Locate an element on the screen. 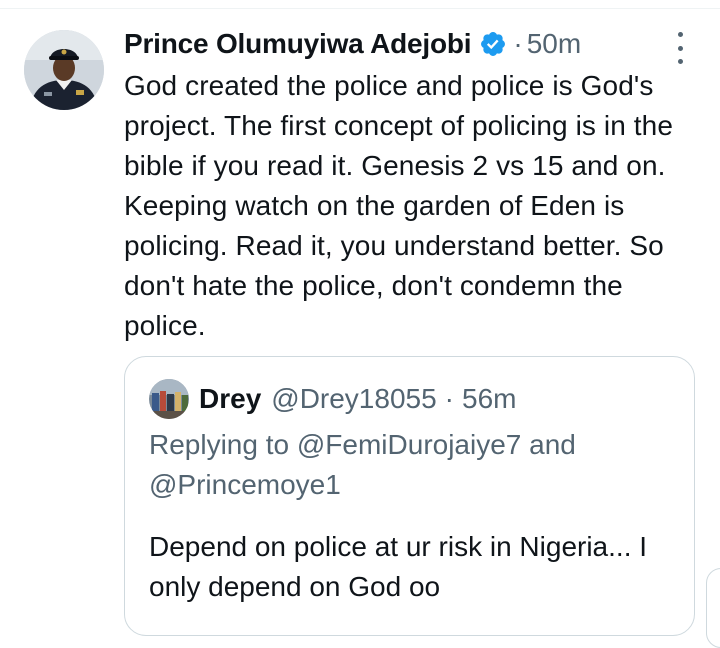 Image resolution: width=720 pixels, height=648 pixels. quote-avatar-image is located at coordinates (169, 399).